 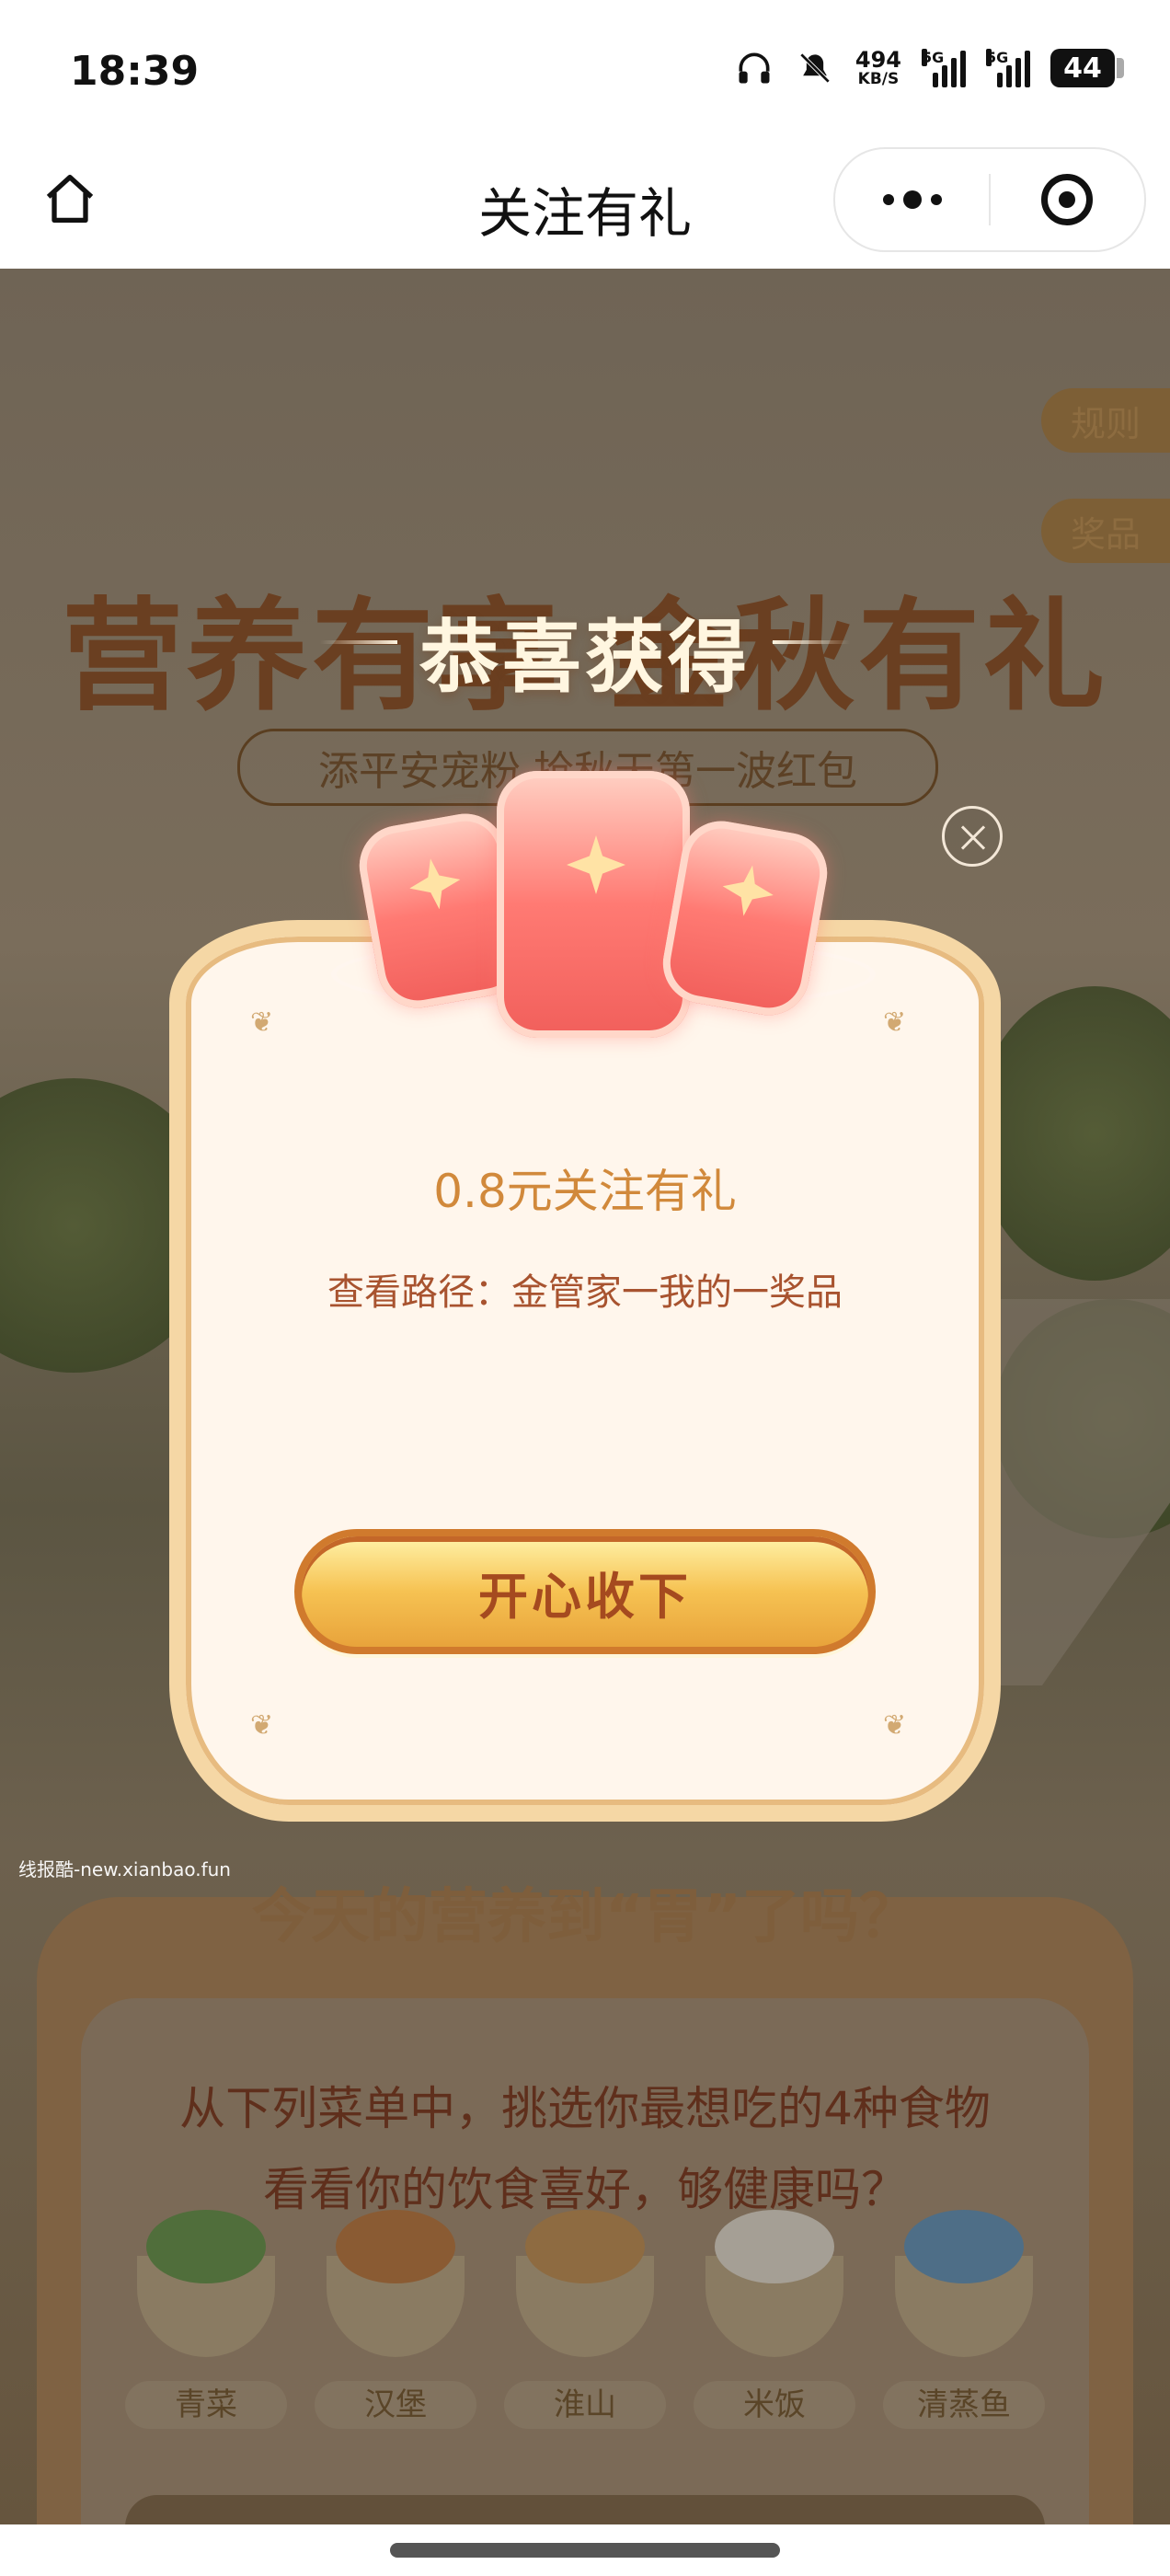 What do you see at coordinates (1105, 420) in the screenshot?
I see `rules-button: 规则` at bounding box center [1105, 420].